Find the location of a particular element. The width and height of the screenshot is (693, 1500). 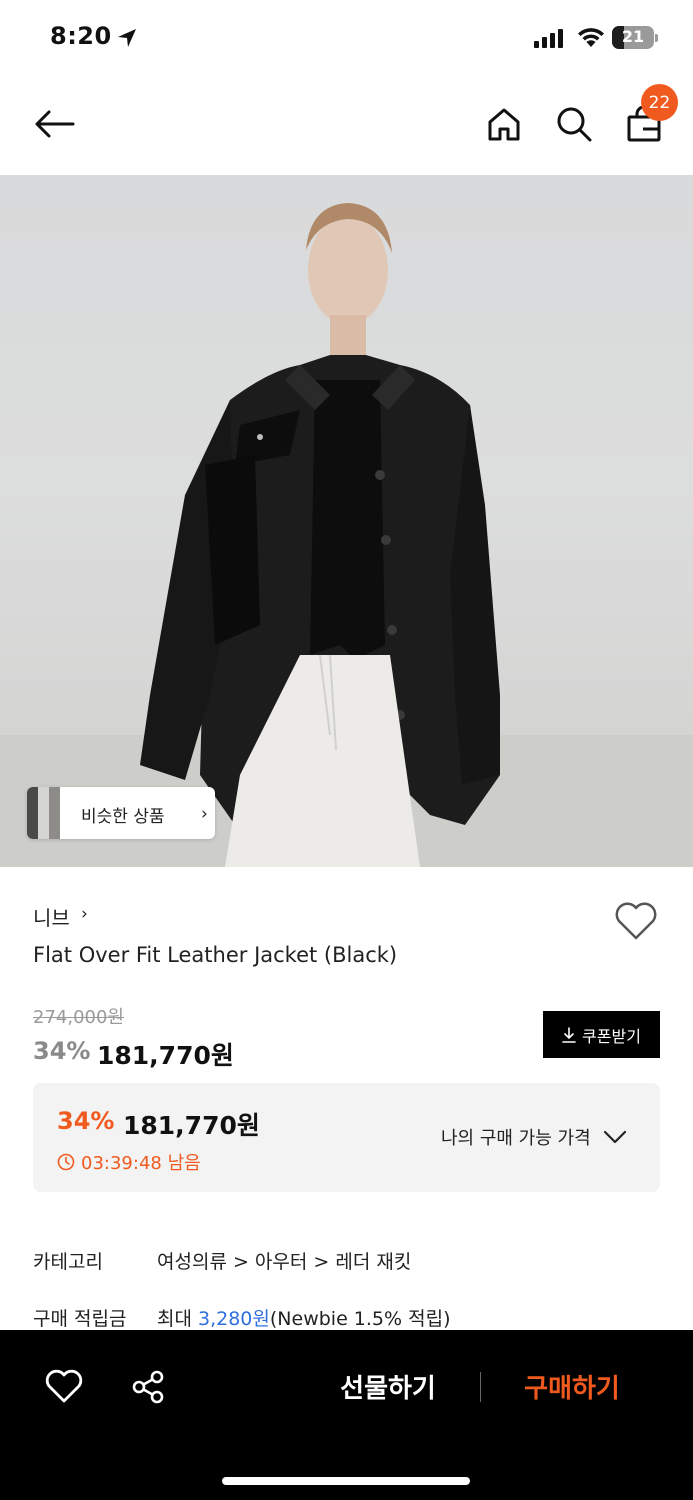

my-price-toggle-label: 나의 구매 가능 가격 is located at coordinates (516, 1138).